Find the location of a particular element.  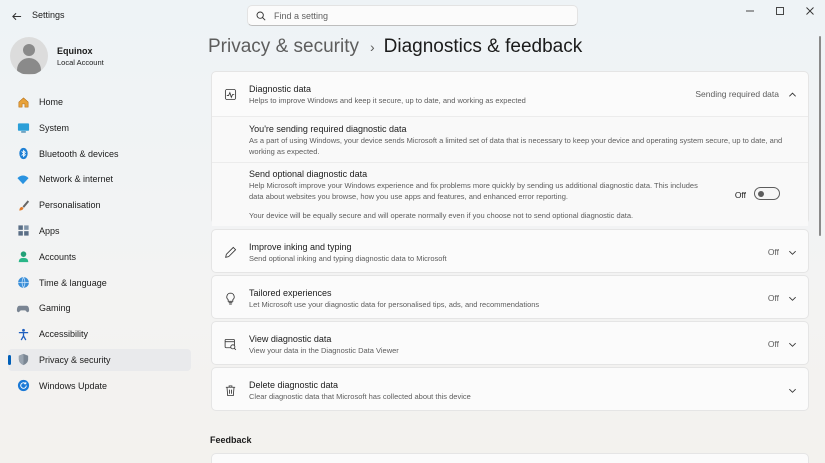

required-data-title: You're sending required diagnostic data is located at coordinates (328, 129).